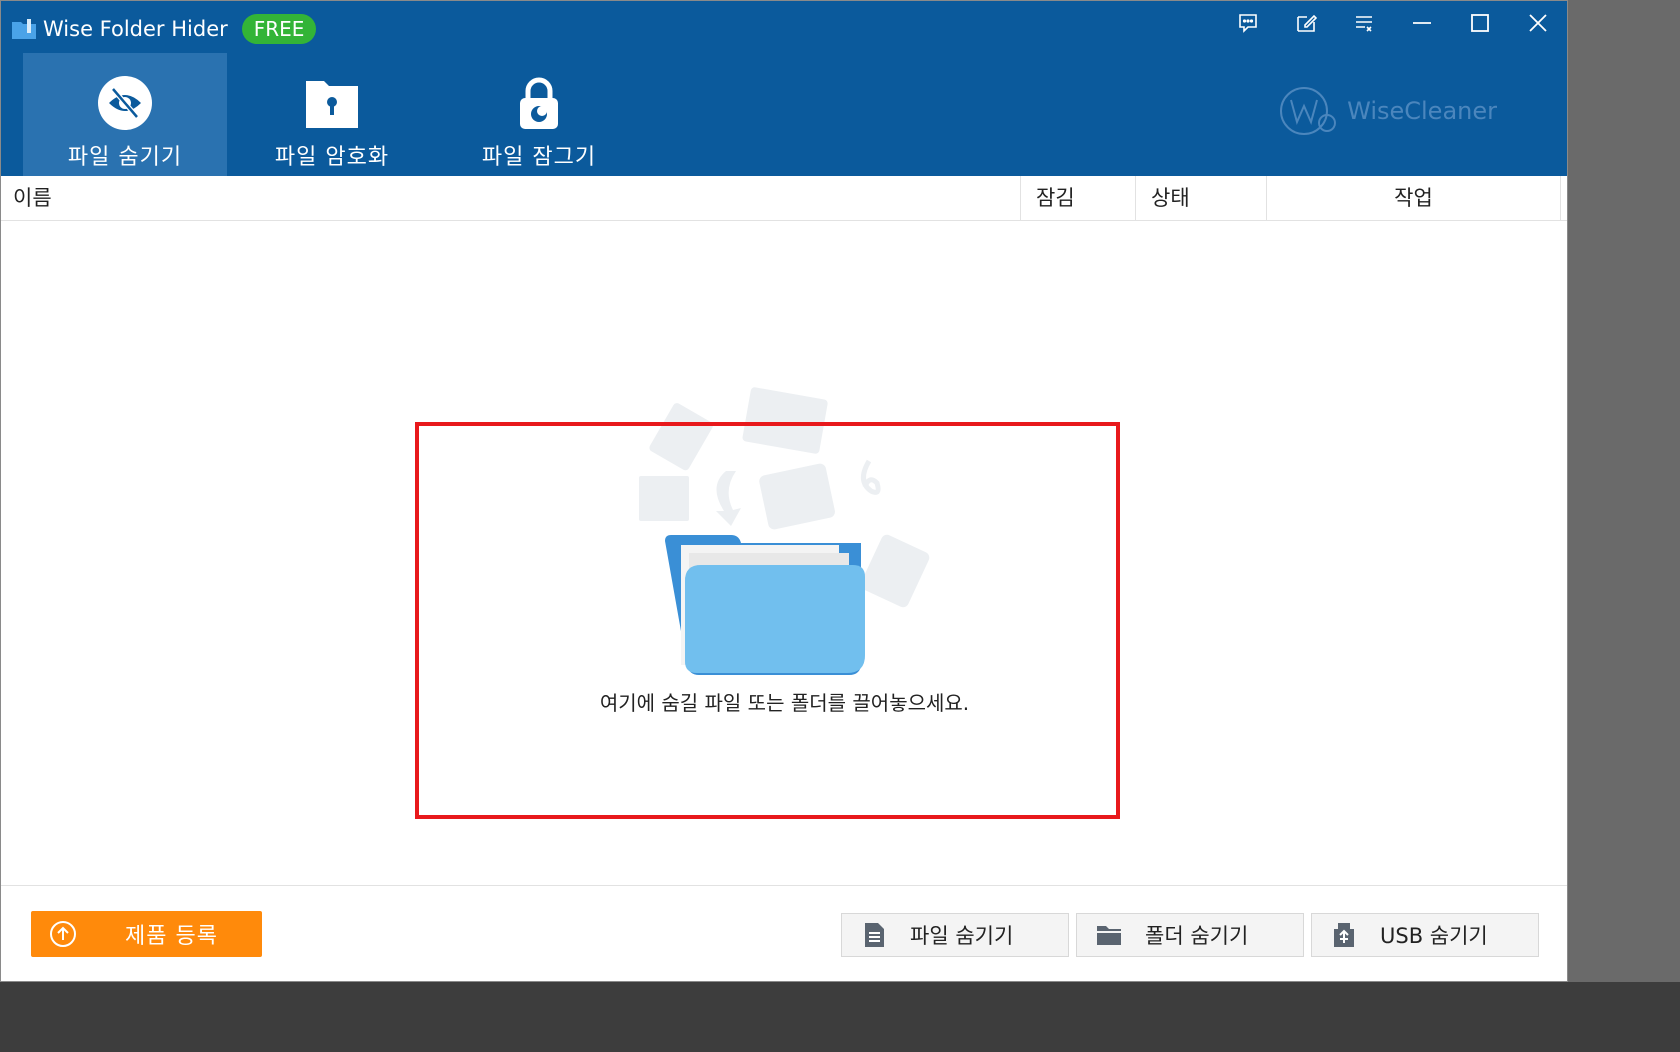 The width and height of the screenshot is (1680, 1052). I want to click on hide-file-button: 파일 숨기기, so click(955, 935).